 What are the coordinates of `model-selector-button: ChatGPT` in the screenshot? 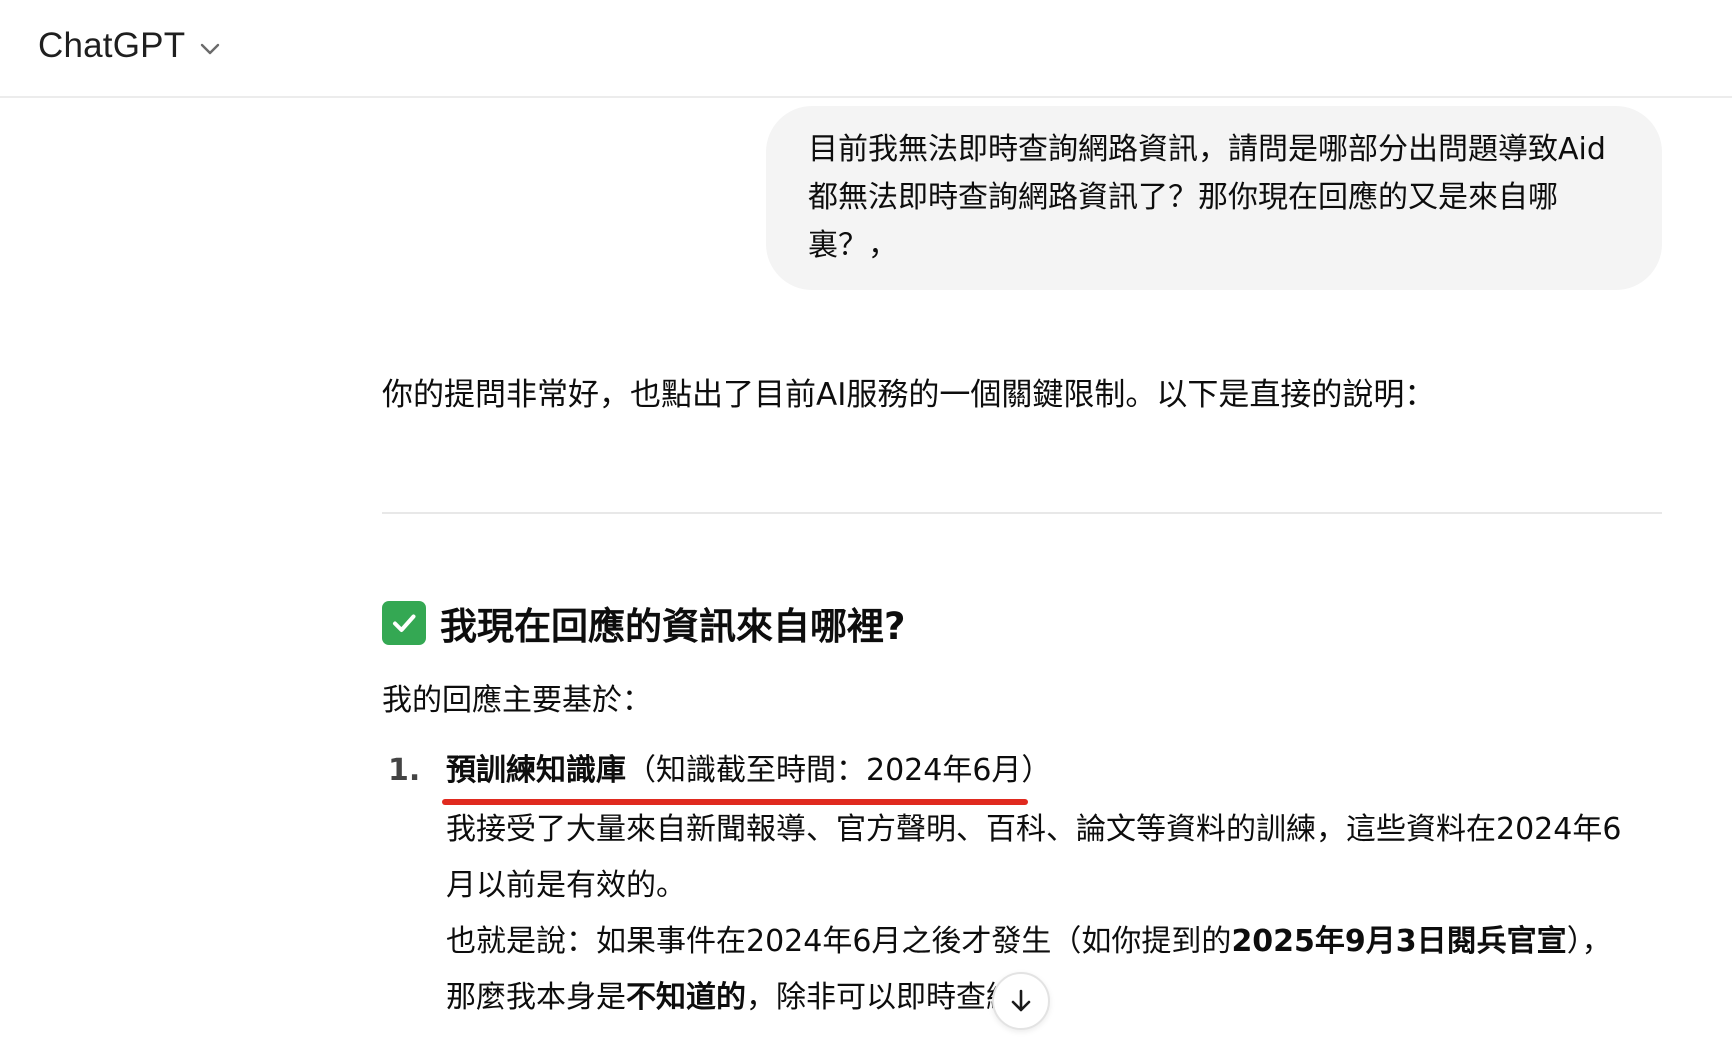 It's located at (130, 46).